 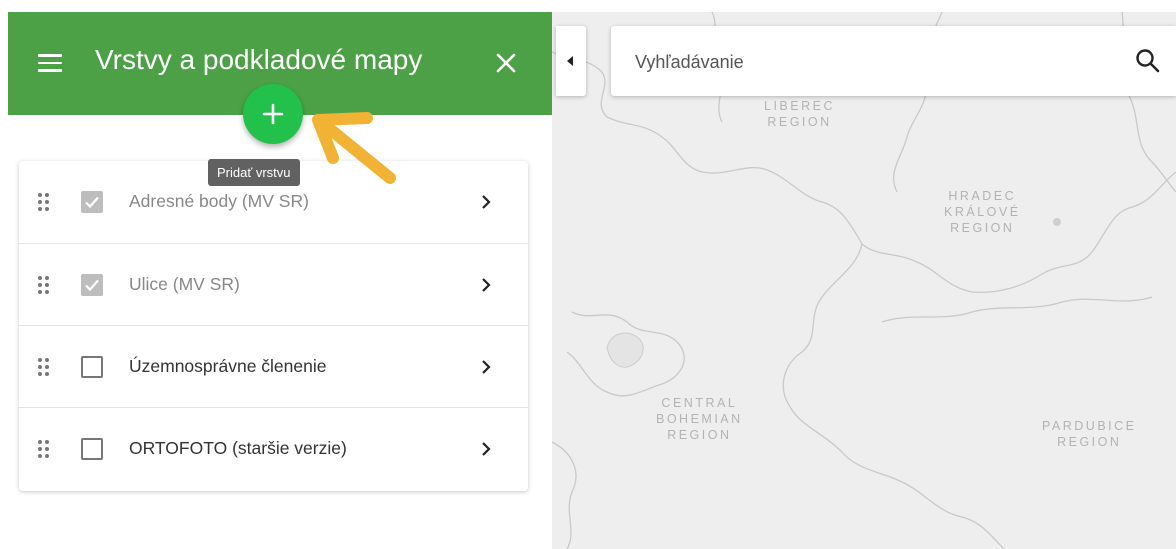 I want to click on collapse-panel-button, so click(x=571, y=61).